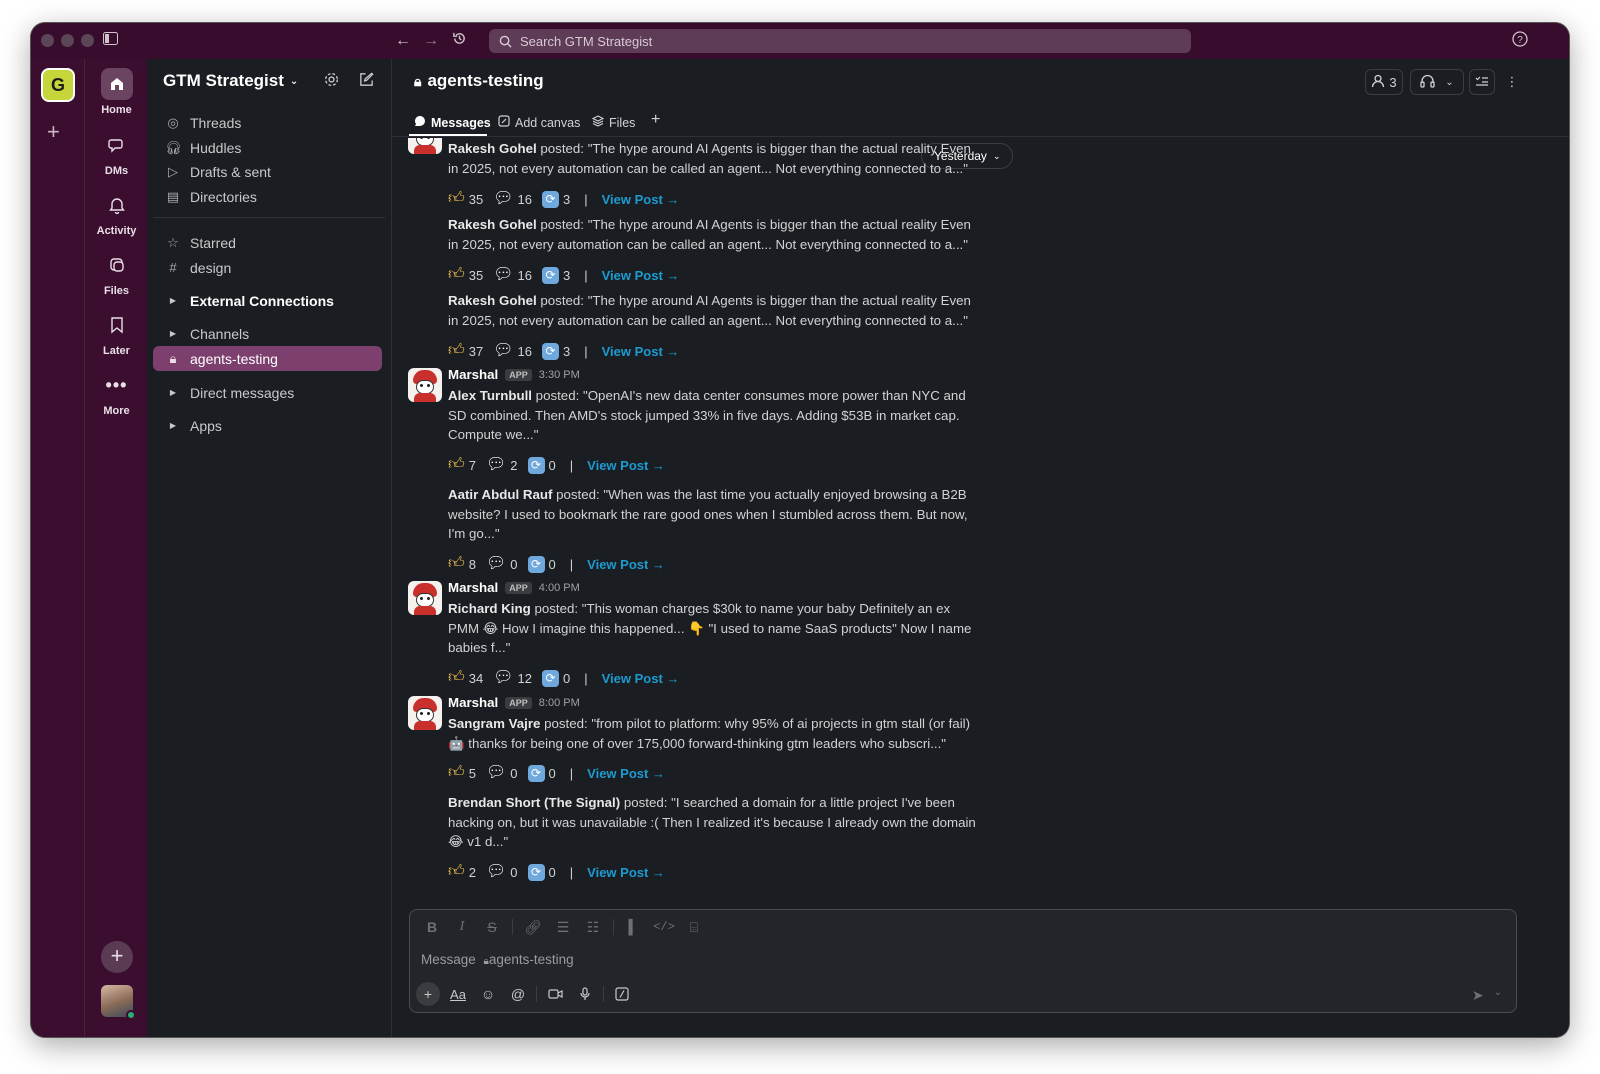  What do you see at coordinates (267, 122) in the screenshot?
I see `sidebar-item-threads: ◎ Threads` at bounding box center [267, 122].